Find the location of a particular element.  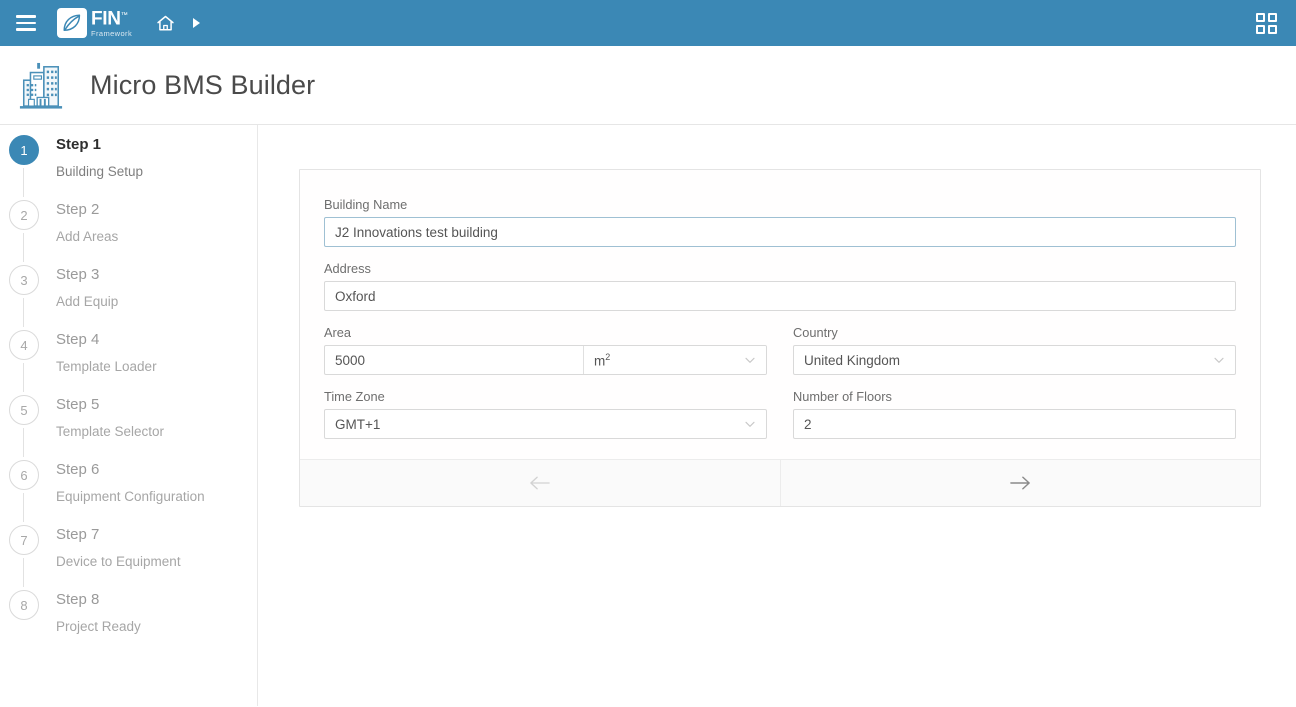

step-number-badge: 2 is located at coordinates (24, 215).